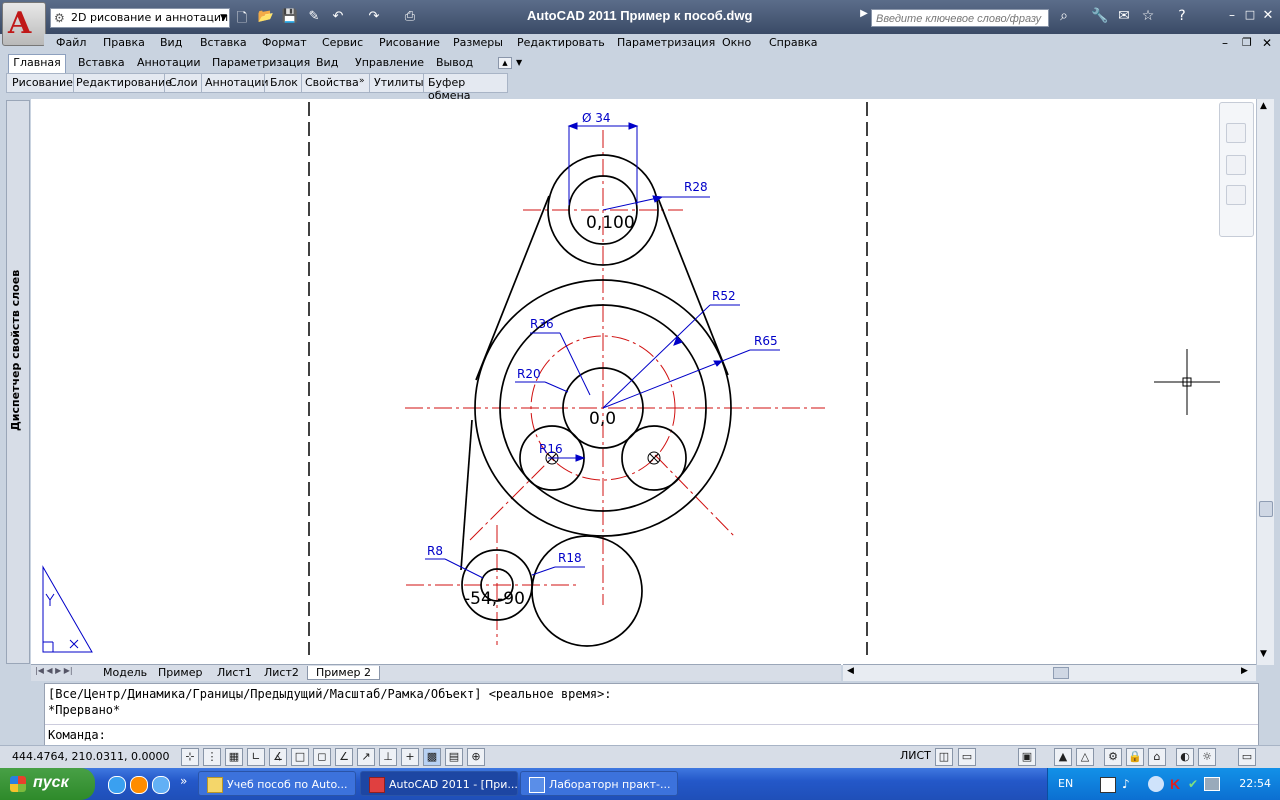 The width and height of the screenshot is (1280, 800). I want to click on menu-draw: Рисование, so click(409, 42).